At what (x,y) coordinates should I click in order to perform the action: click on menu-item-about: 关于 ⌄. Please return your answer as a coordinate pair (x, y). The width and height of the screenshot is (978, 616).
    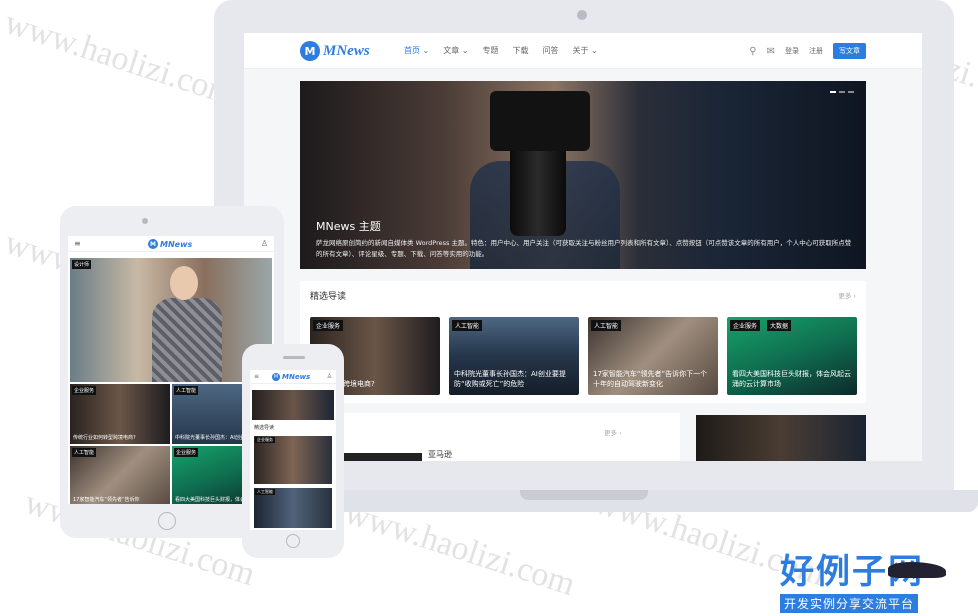
    Looking at the image, I should click on (585, 50).